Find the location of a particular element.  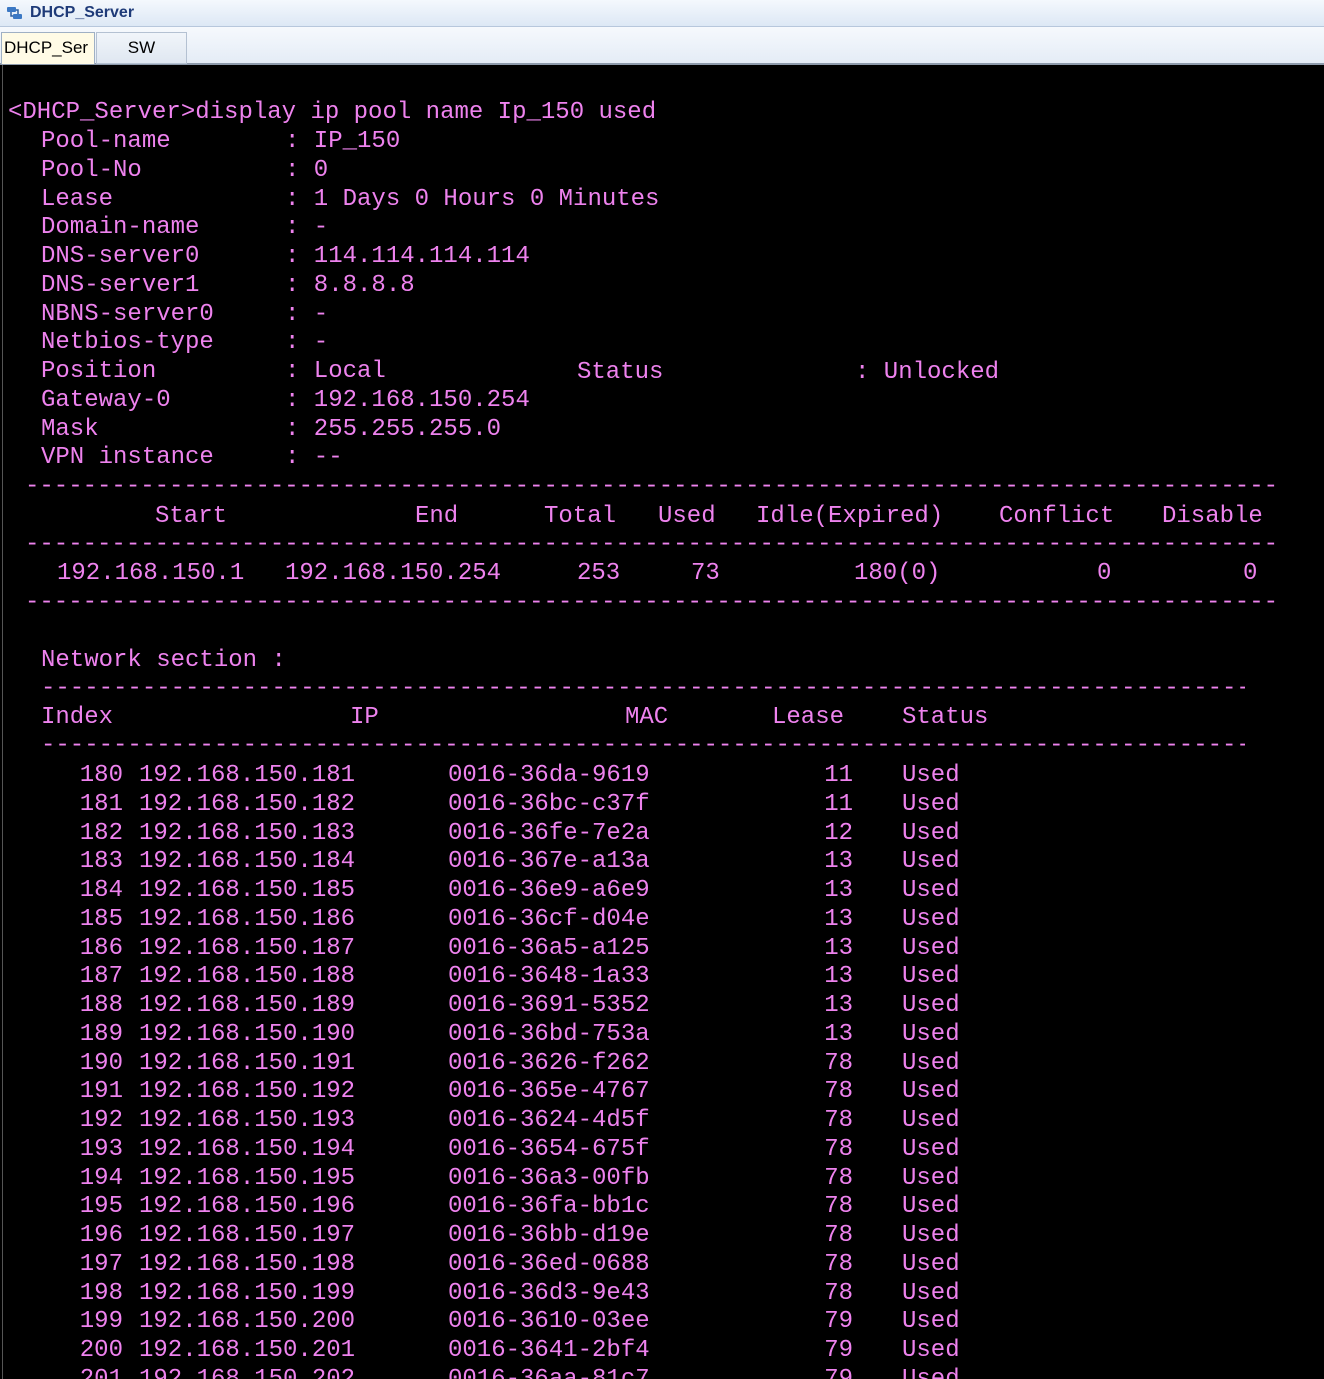

summary-total: 253 is located at coordinates (599, 573).